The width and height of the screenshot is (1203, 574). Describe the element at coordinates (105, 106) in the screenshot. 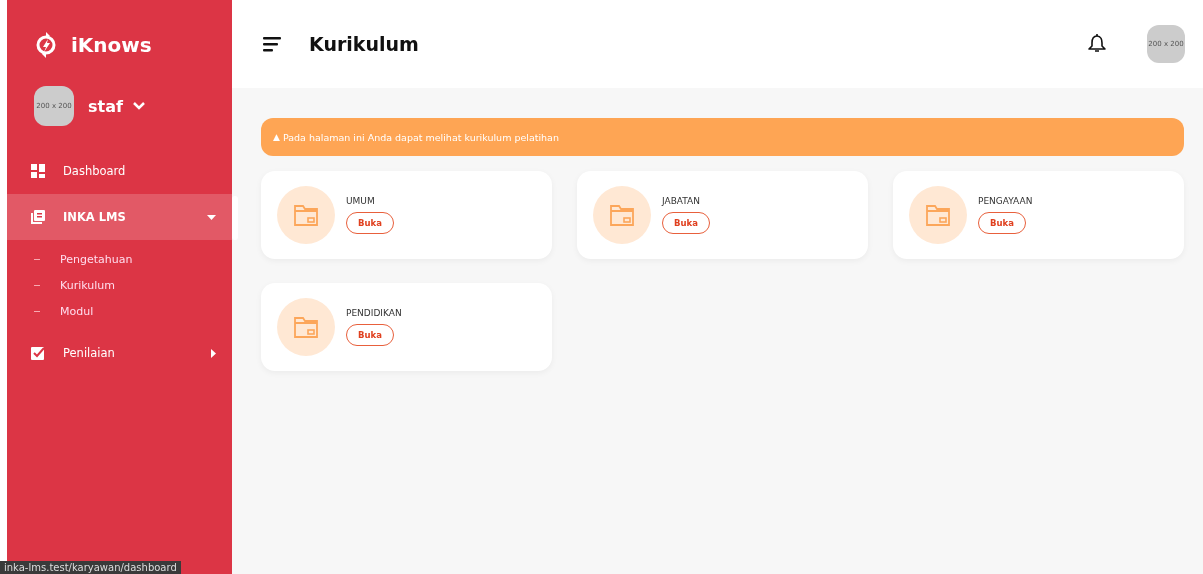

I see `user-name: staf` at that location.